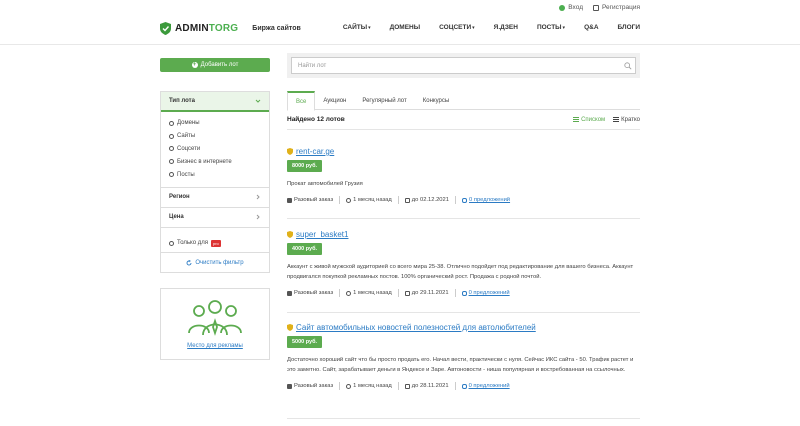  I want to click on lot-type-option-domains: Домены, so click(215, 123).